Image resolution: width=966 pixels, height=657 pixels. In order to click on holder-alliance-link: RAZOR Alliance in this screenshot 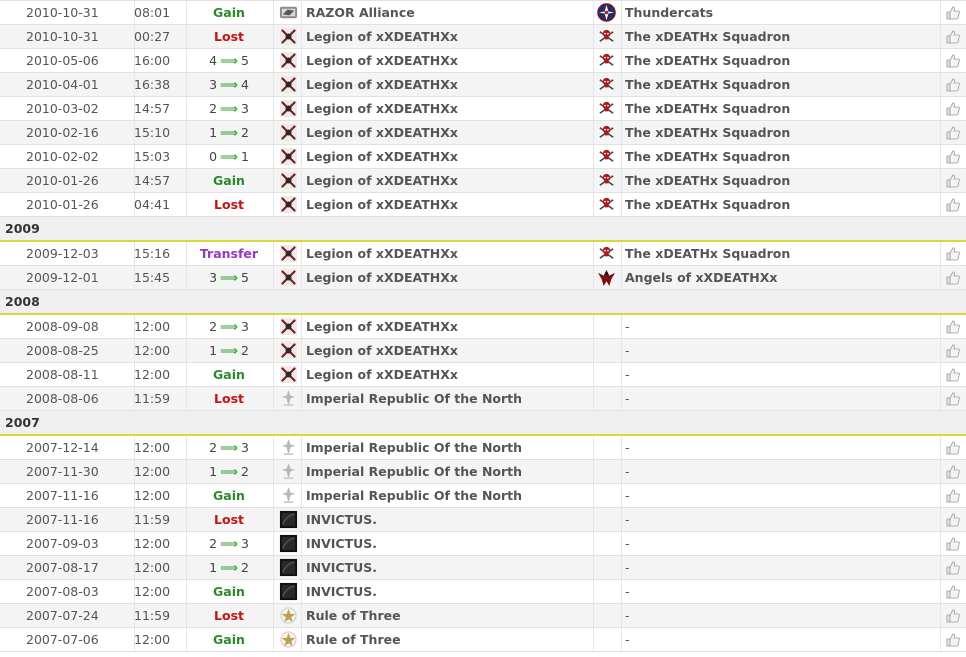, I will do `click(360, 12)`.